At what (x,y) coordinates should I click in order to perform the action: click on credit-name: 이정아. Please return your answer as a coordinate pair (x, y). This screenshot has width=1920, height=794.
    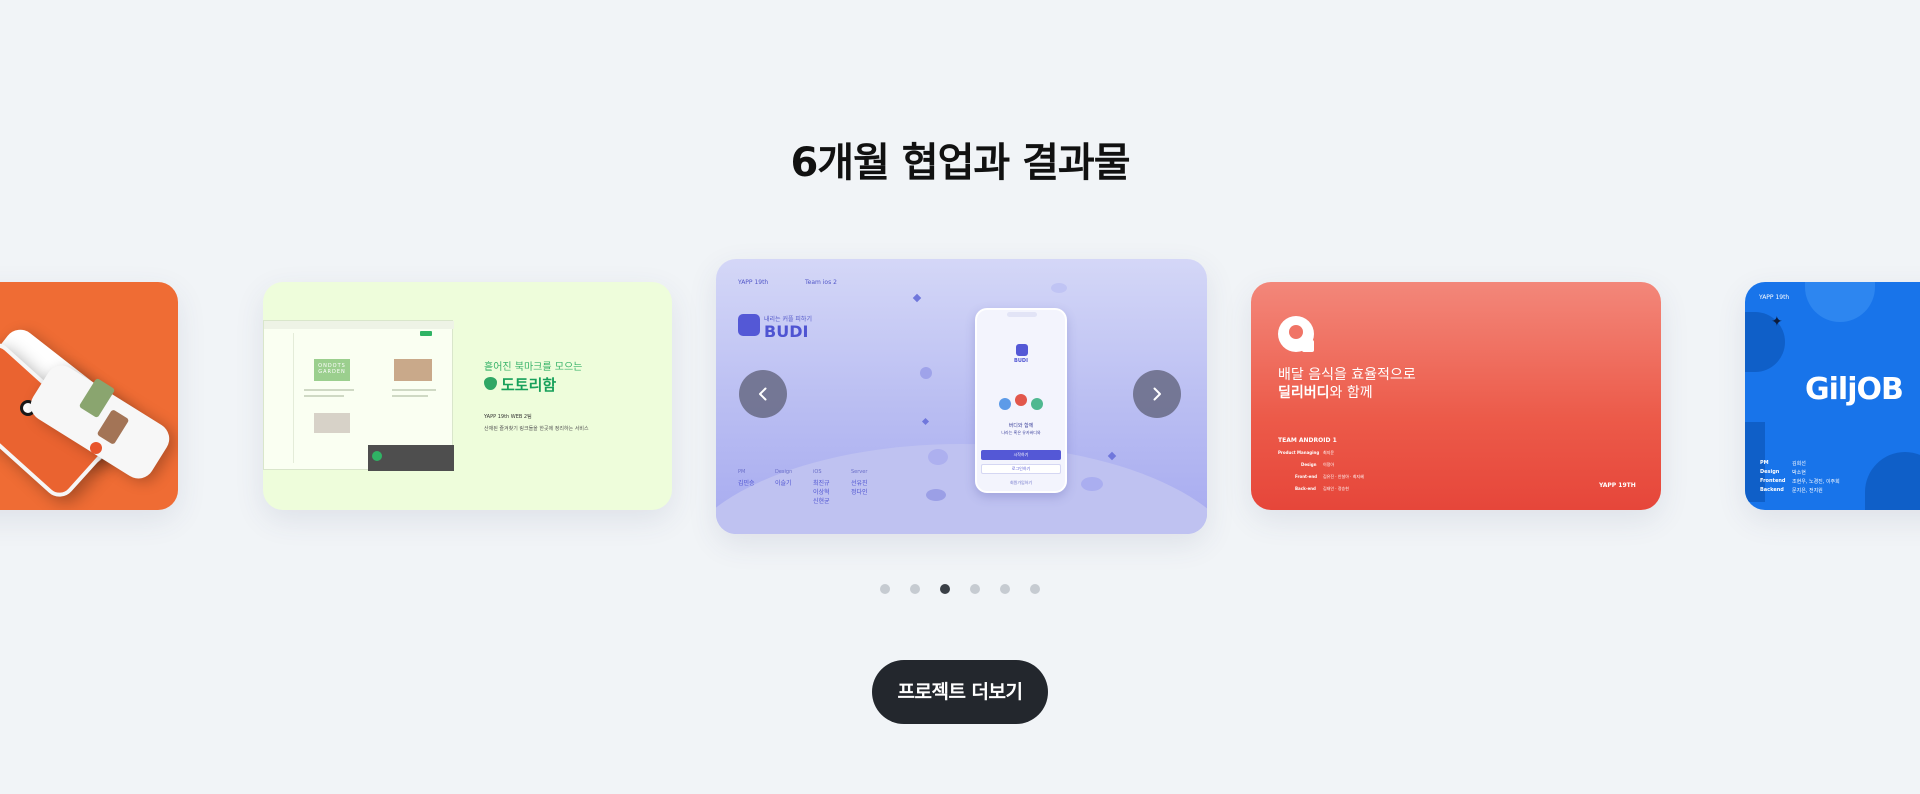
    Looking at the image, I should click on (1329, 464).